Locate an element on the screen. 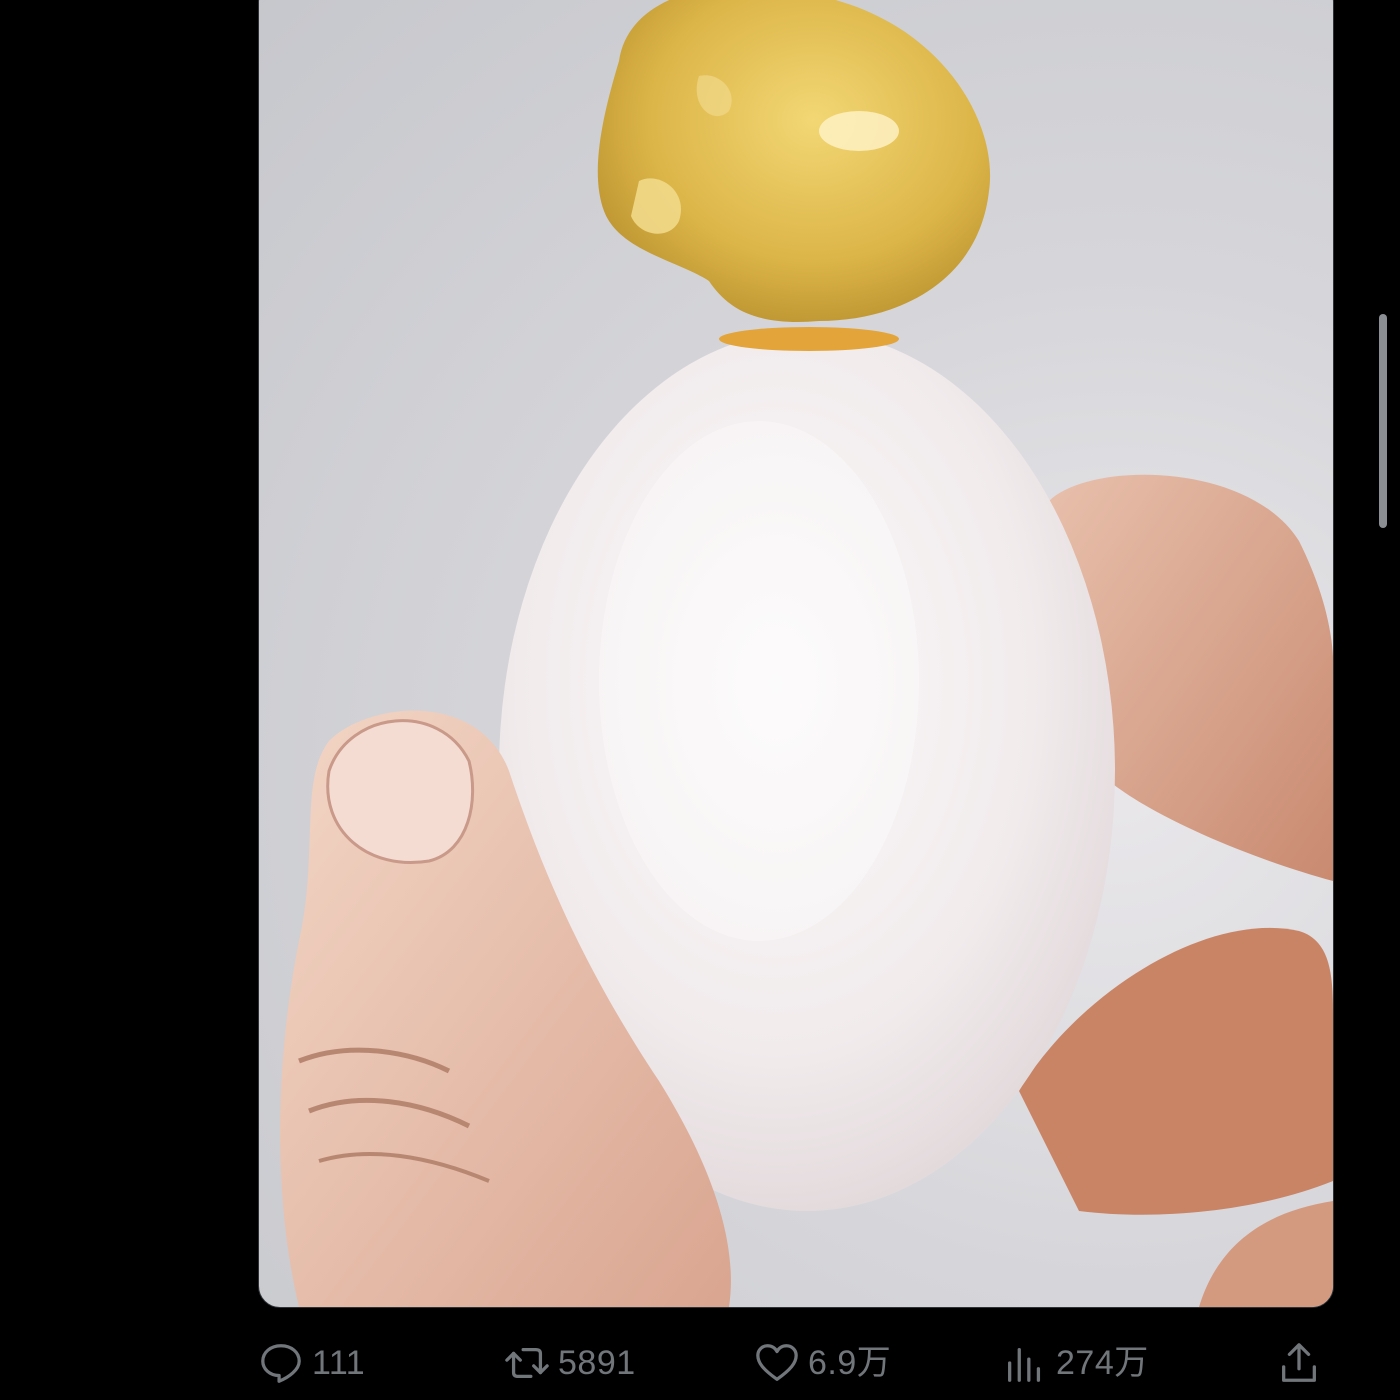  repost-button: 5891 is located at coordinates (570, 1363).